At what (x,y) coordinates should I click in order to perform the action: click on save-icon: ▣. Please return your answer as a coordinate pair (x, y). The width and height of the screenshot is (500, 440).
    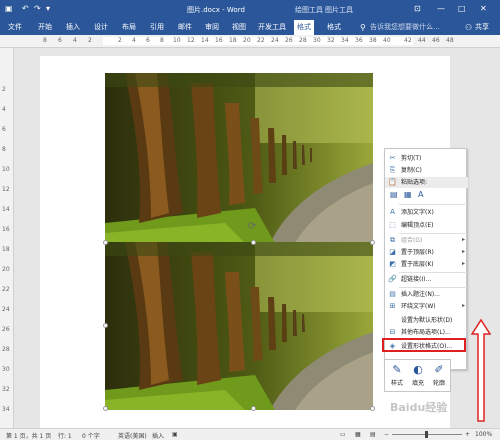
    Looking at the image, I should click on (9, 9).